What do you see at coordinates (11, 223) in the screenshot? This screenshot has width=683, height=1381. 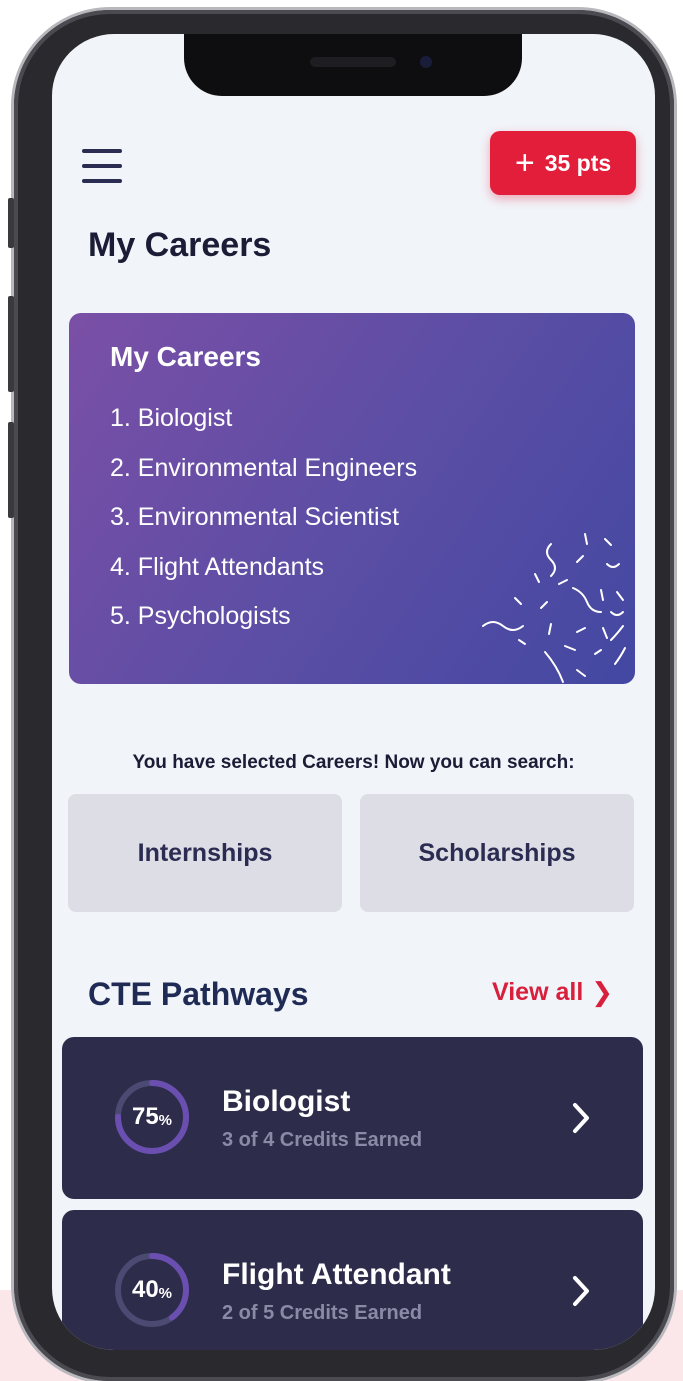 I see `mute-switch` at bounding box center [11, 223].